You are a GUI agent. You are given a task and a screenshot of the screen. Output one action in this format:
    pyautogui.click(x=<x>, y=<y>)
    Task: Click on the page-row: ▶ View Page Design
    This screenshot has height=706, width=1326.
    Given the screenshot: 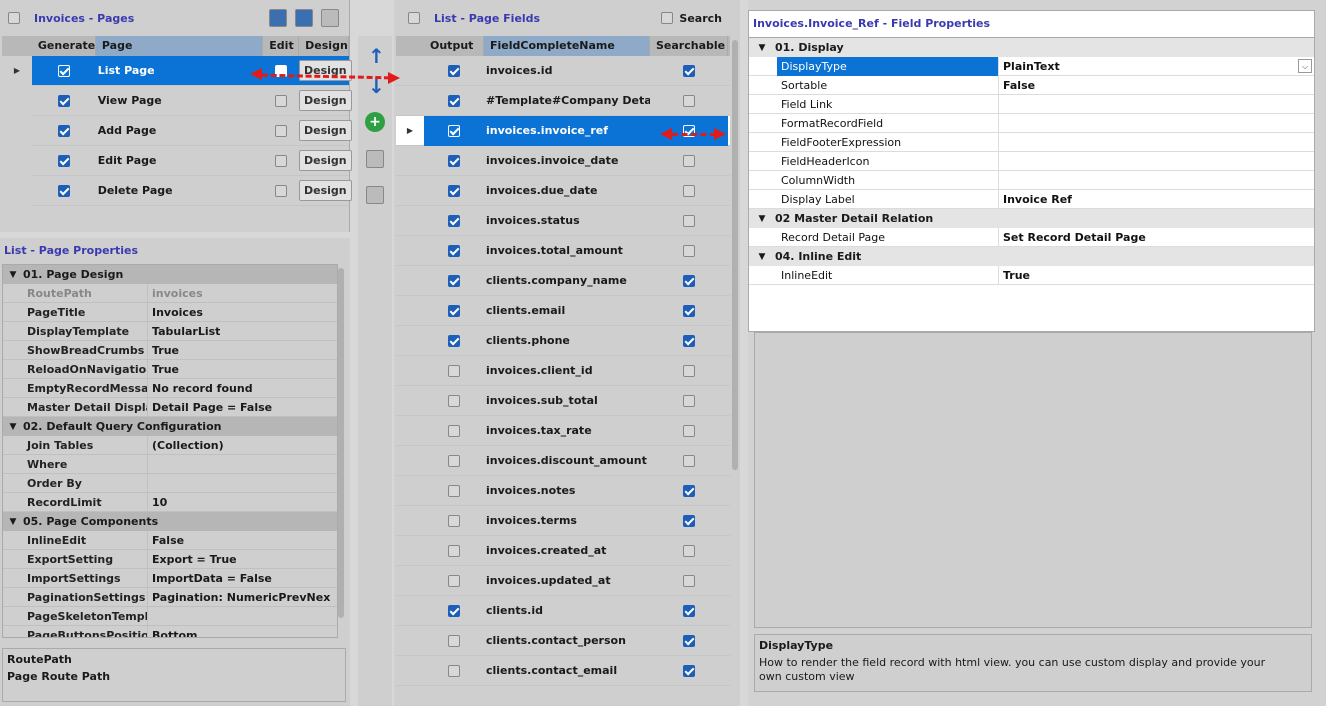 What is the action you would take?
    pyautogui.click(x=177, y=100)
    